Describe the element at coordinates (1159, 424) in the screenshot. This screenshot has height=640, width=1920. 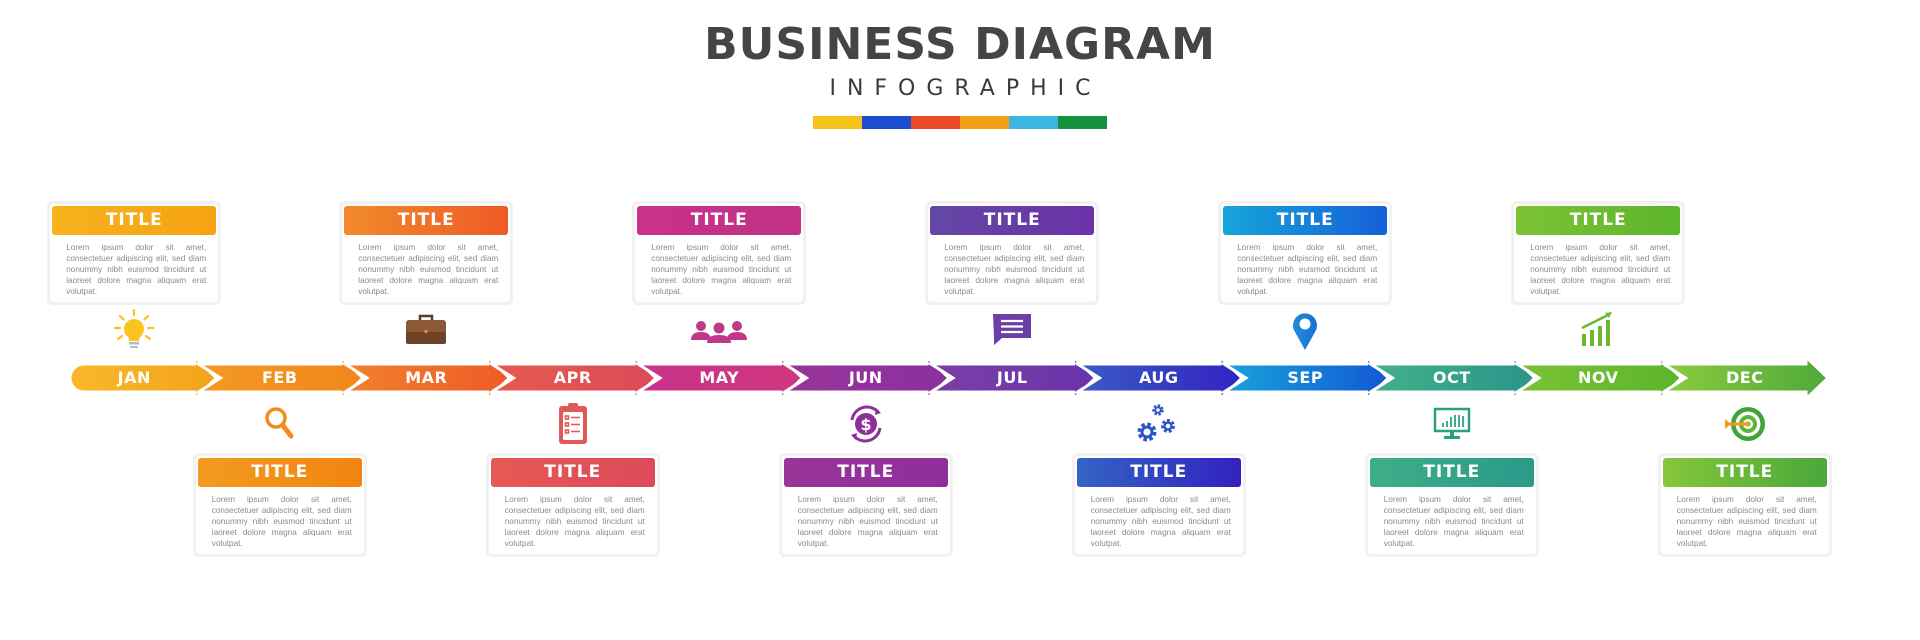
I see `gears-icon` at that location.